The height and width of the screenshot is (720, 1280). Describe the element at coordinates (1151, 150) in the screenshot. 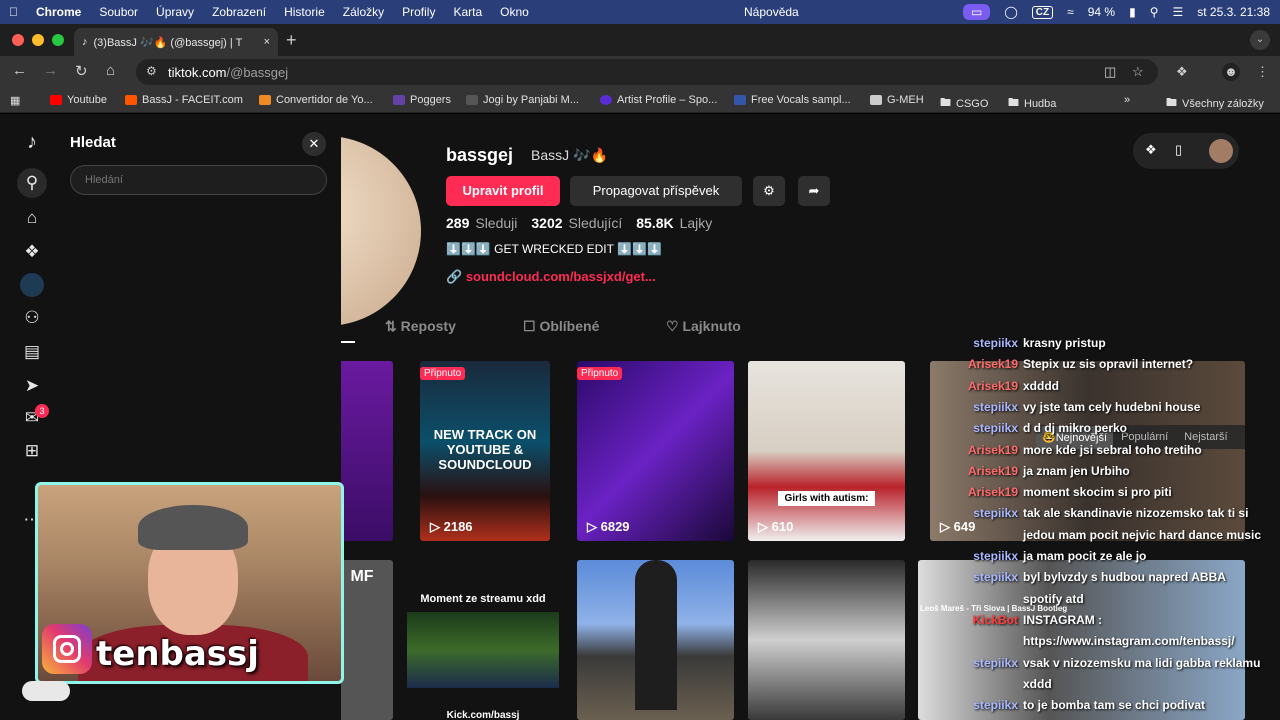

I see `compass-icon: ❖` at that location.